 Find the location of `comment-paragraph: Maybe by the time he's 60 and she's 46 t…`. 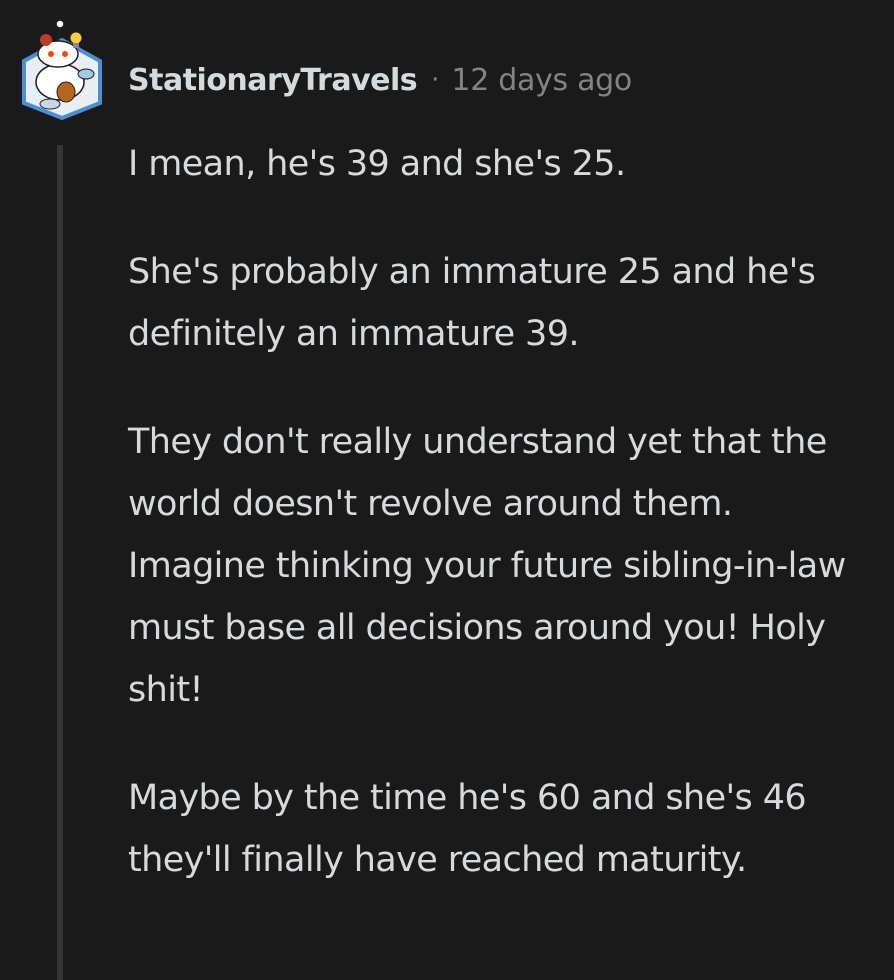

comment-paragraph: Maybe by the time he's 60 and she's 46 t… is located at coordinates (467, 829).